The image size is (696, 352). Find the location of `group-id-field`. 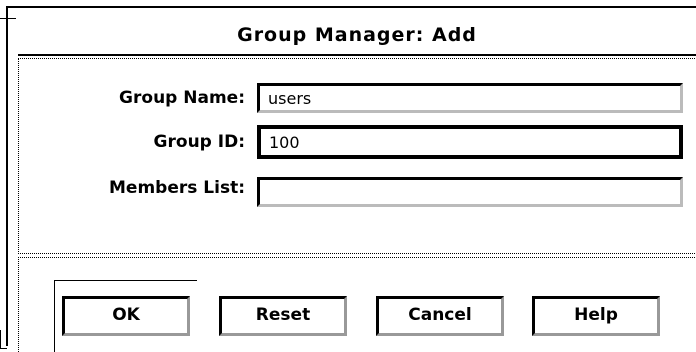

group-id-field is located at coordinates (470, 142).